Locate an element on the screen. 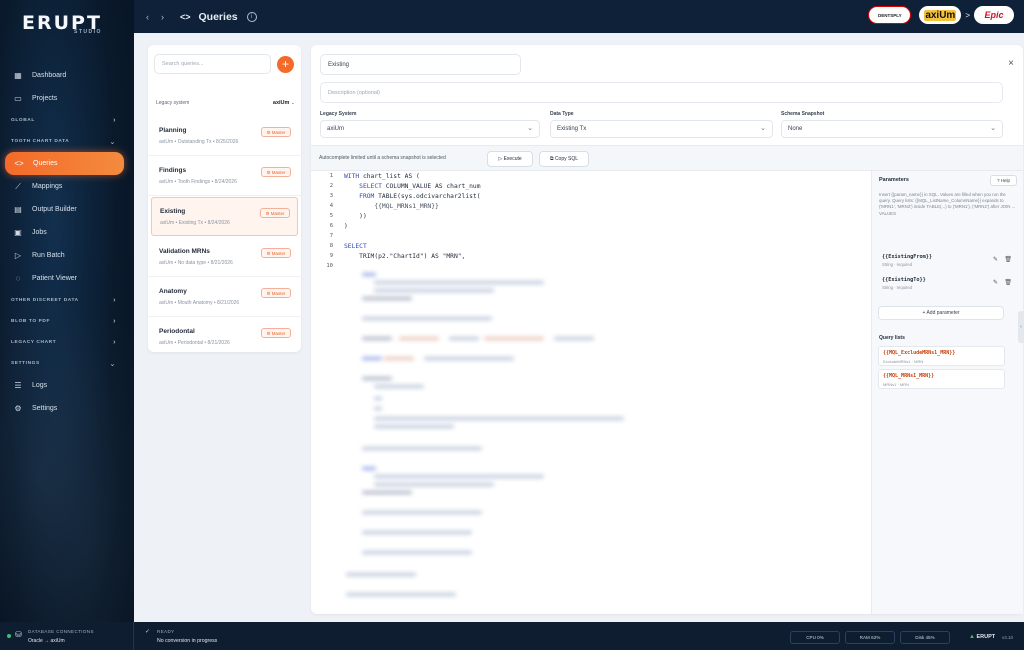  app-version: v3.10 is located at coordinates (1008, 637).